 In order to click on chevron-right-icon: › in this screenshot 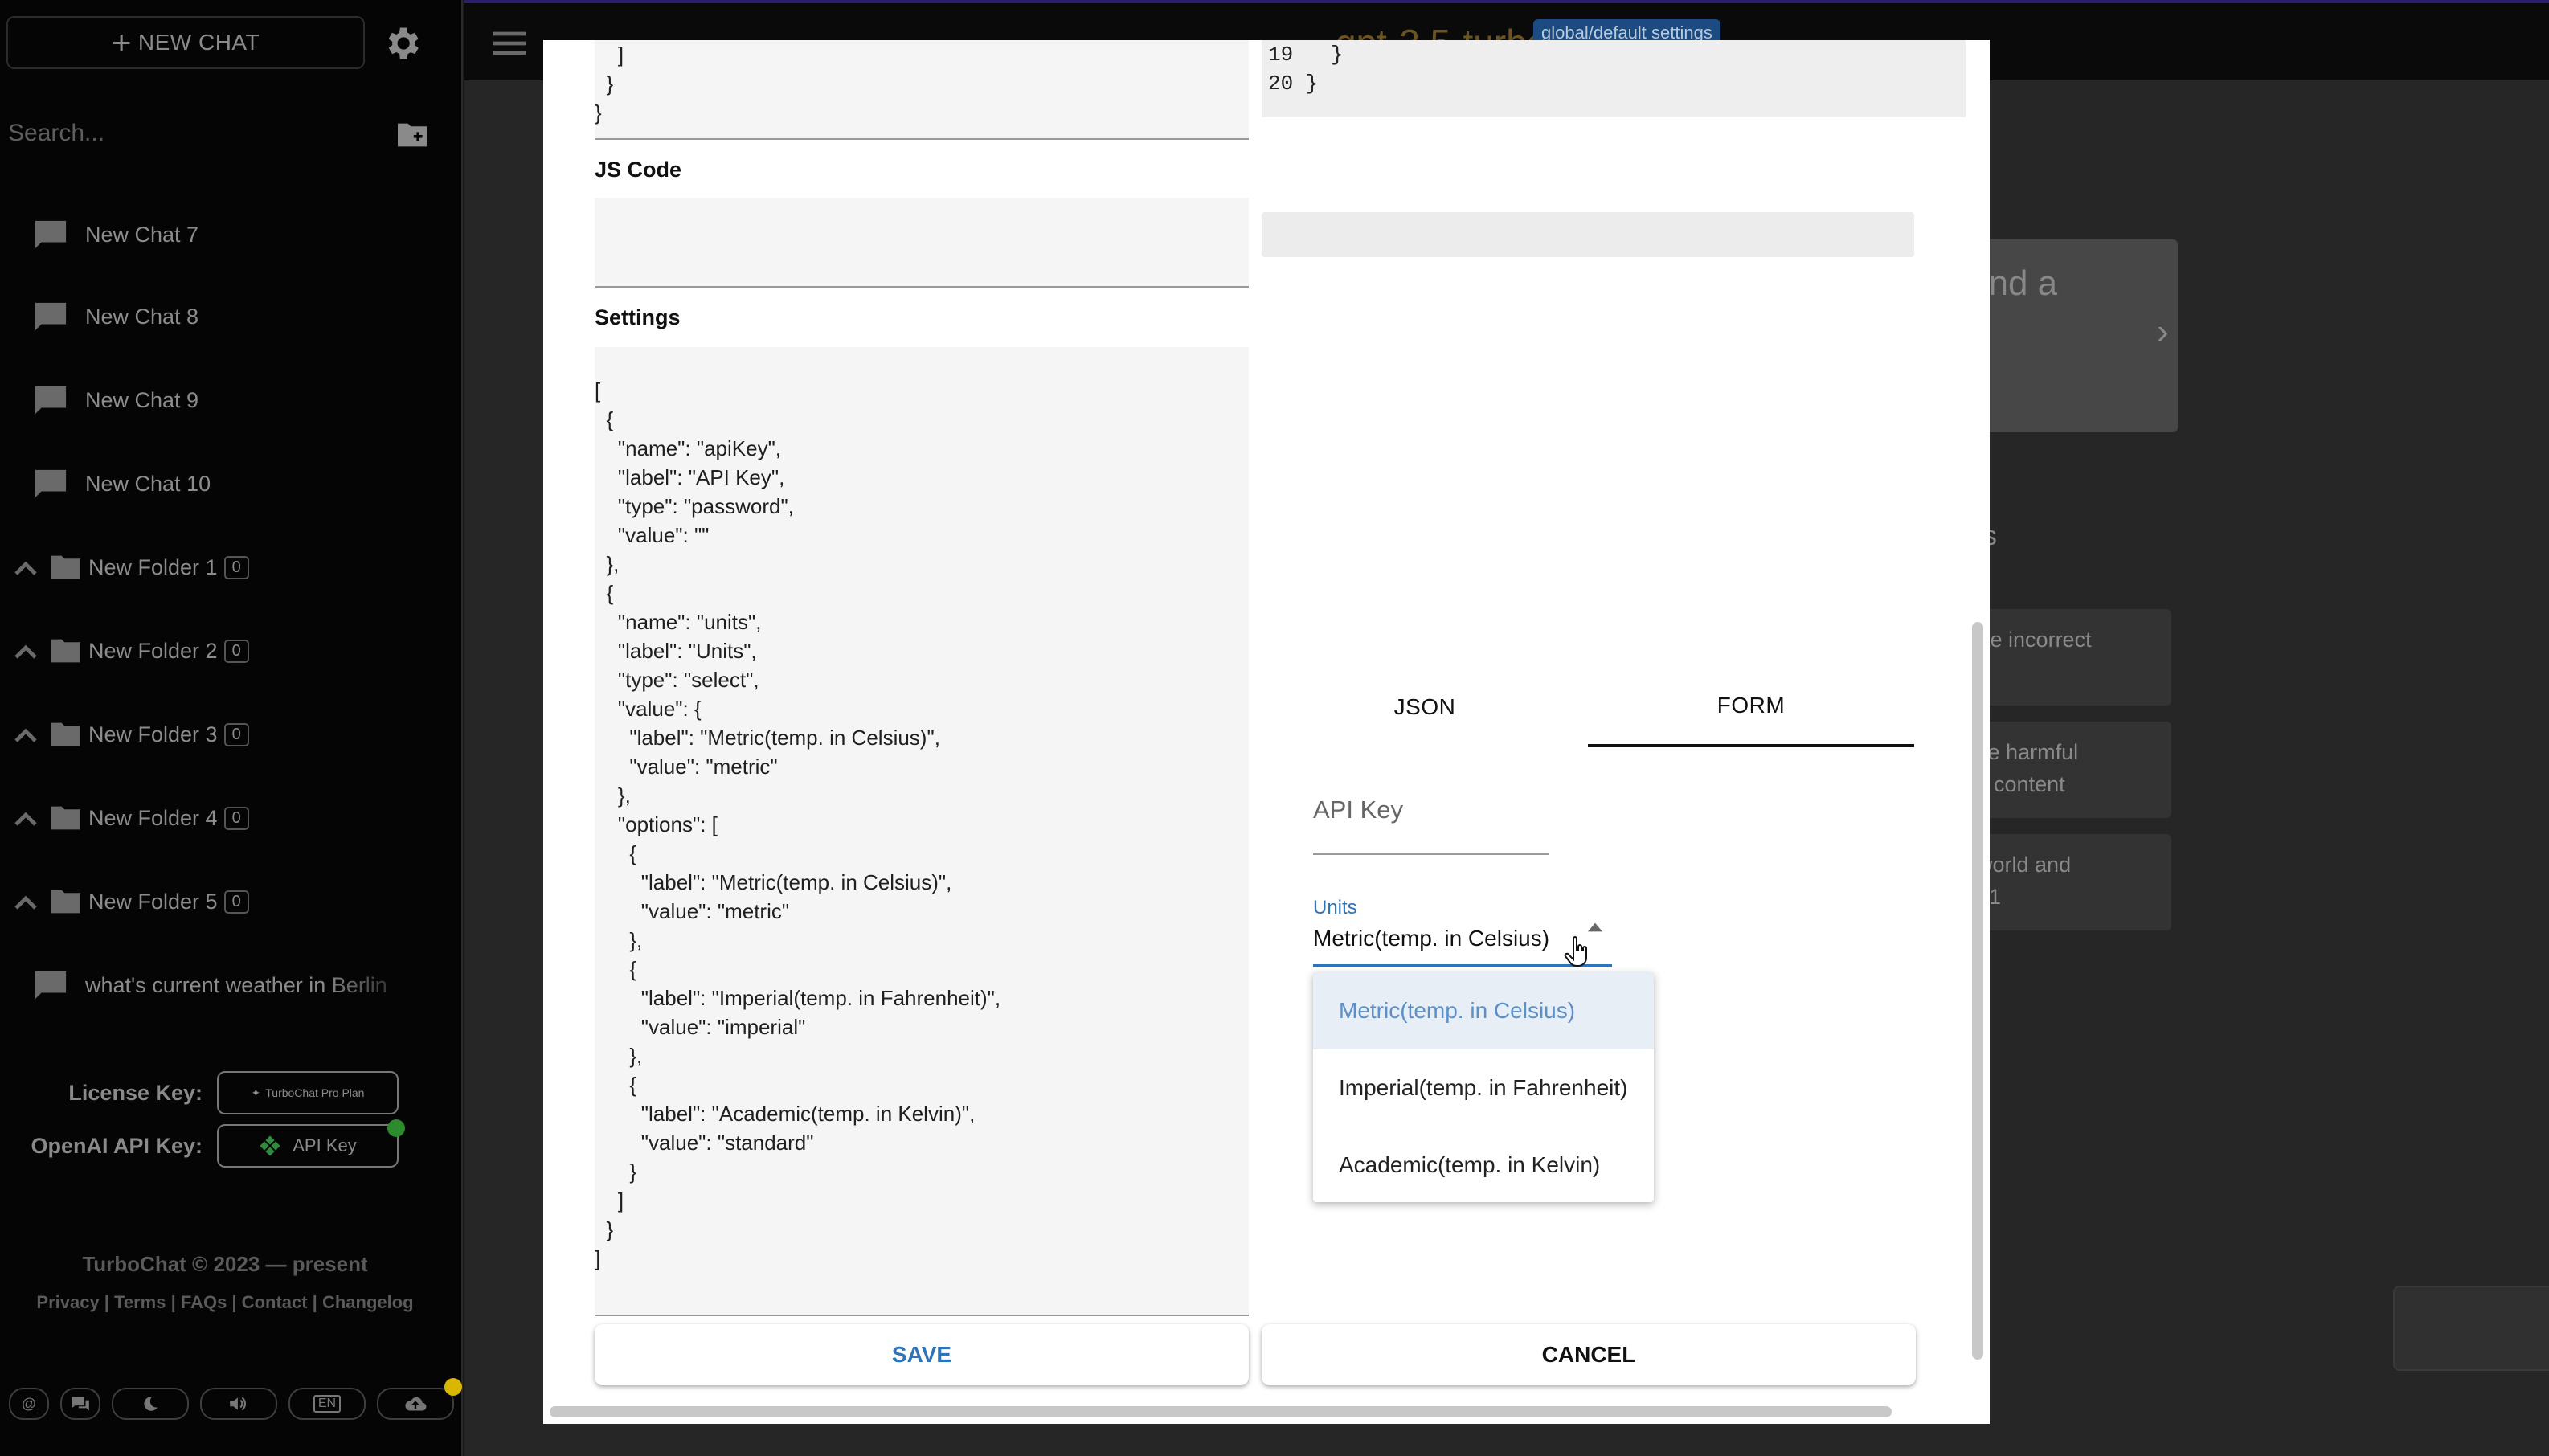, I will do `click(2163, 331)`.